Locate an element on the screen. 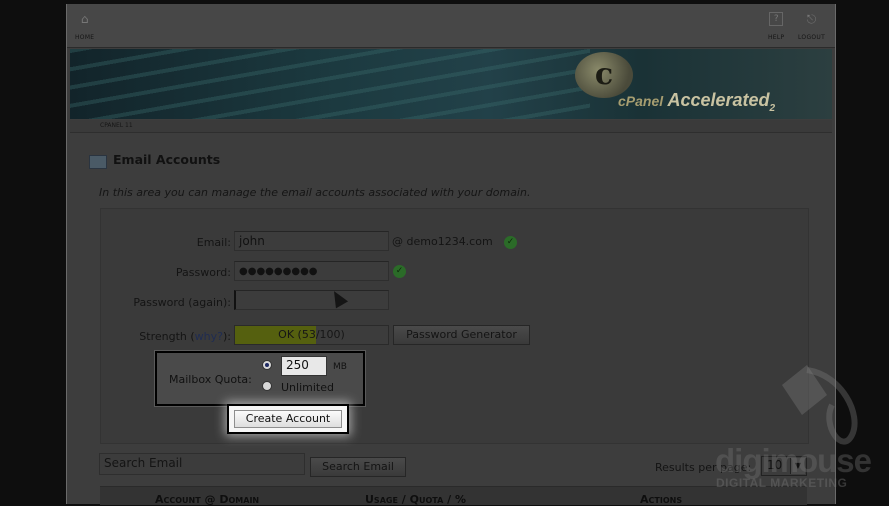 Image resolution: width=889 pixels, height=506 pixels. create-account-label: Create Account is located at coordinates (288, 419).